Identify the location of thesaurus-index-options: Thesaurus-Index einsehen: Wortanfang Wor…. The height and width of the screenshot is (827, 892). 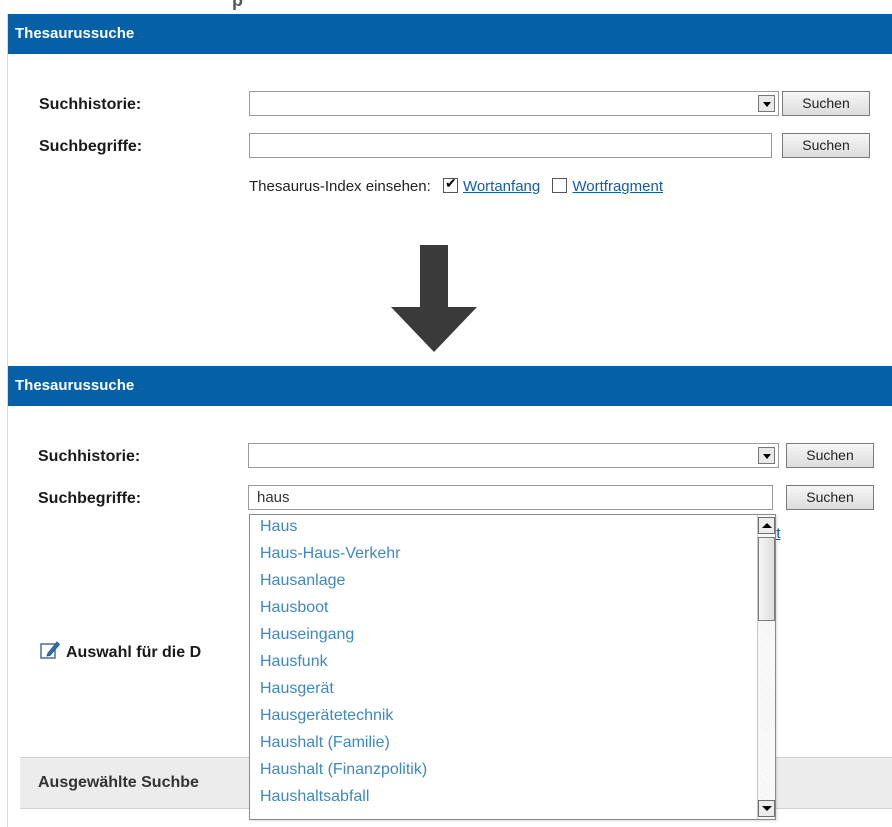
(456, 185).